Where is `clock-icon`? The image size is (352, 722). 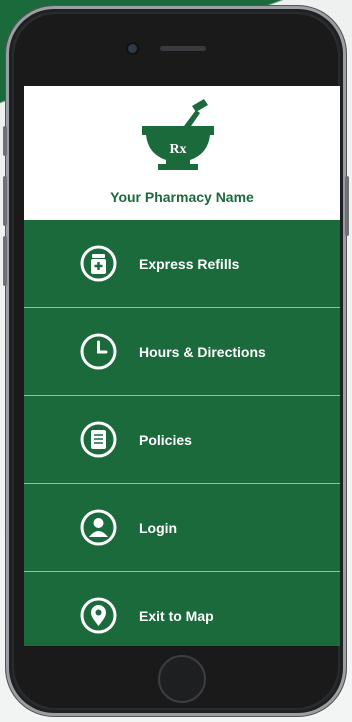
clock-icon is located at coordinates (98, 351).